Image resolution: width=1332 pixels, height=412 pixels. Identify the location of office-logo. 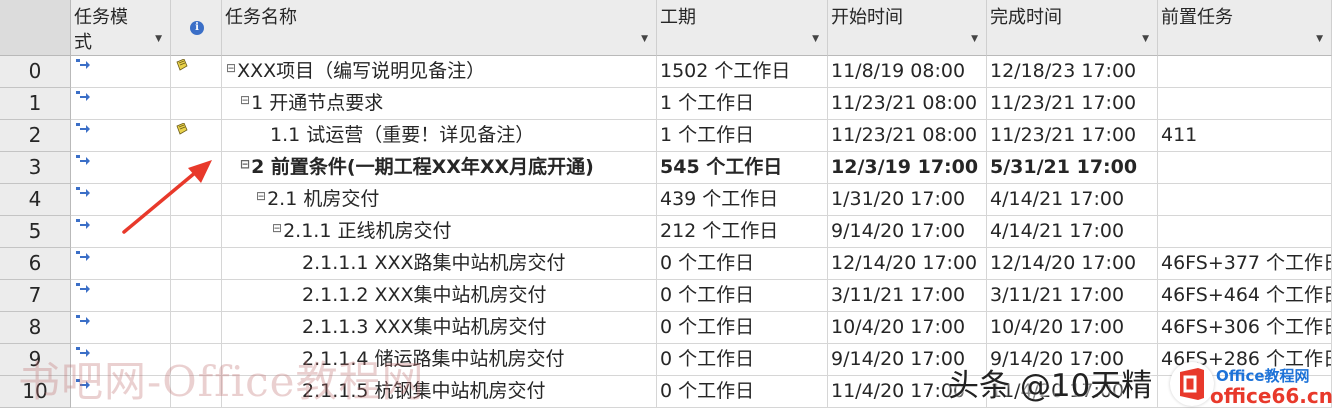
(1192, 384).